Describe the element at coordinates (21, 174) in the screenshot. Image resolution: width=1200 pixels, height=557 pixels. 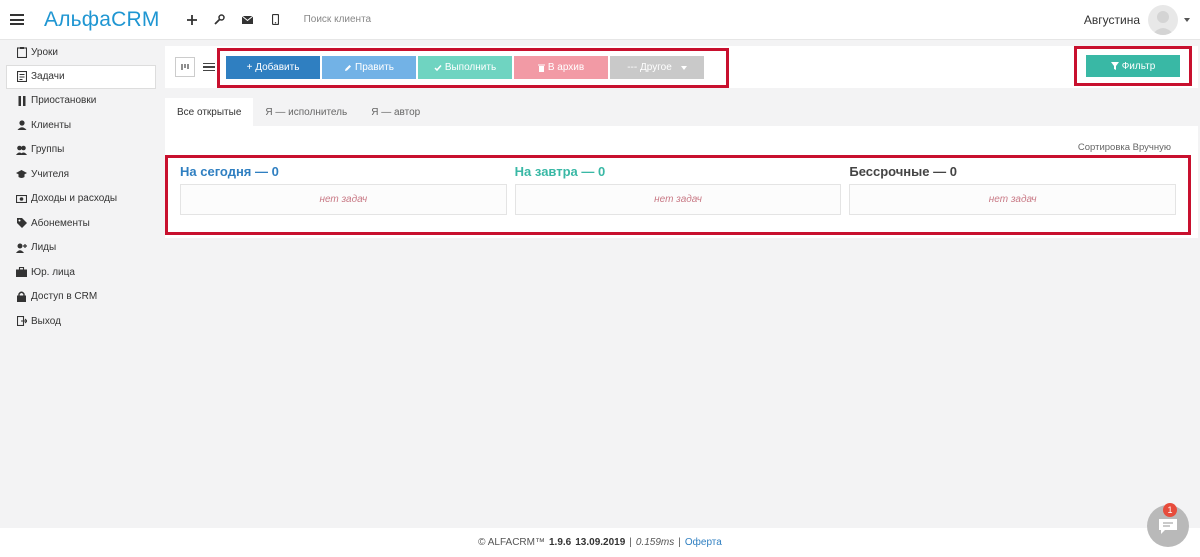
I see `graduation-cap-icon` at that location.